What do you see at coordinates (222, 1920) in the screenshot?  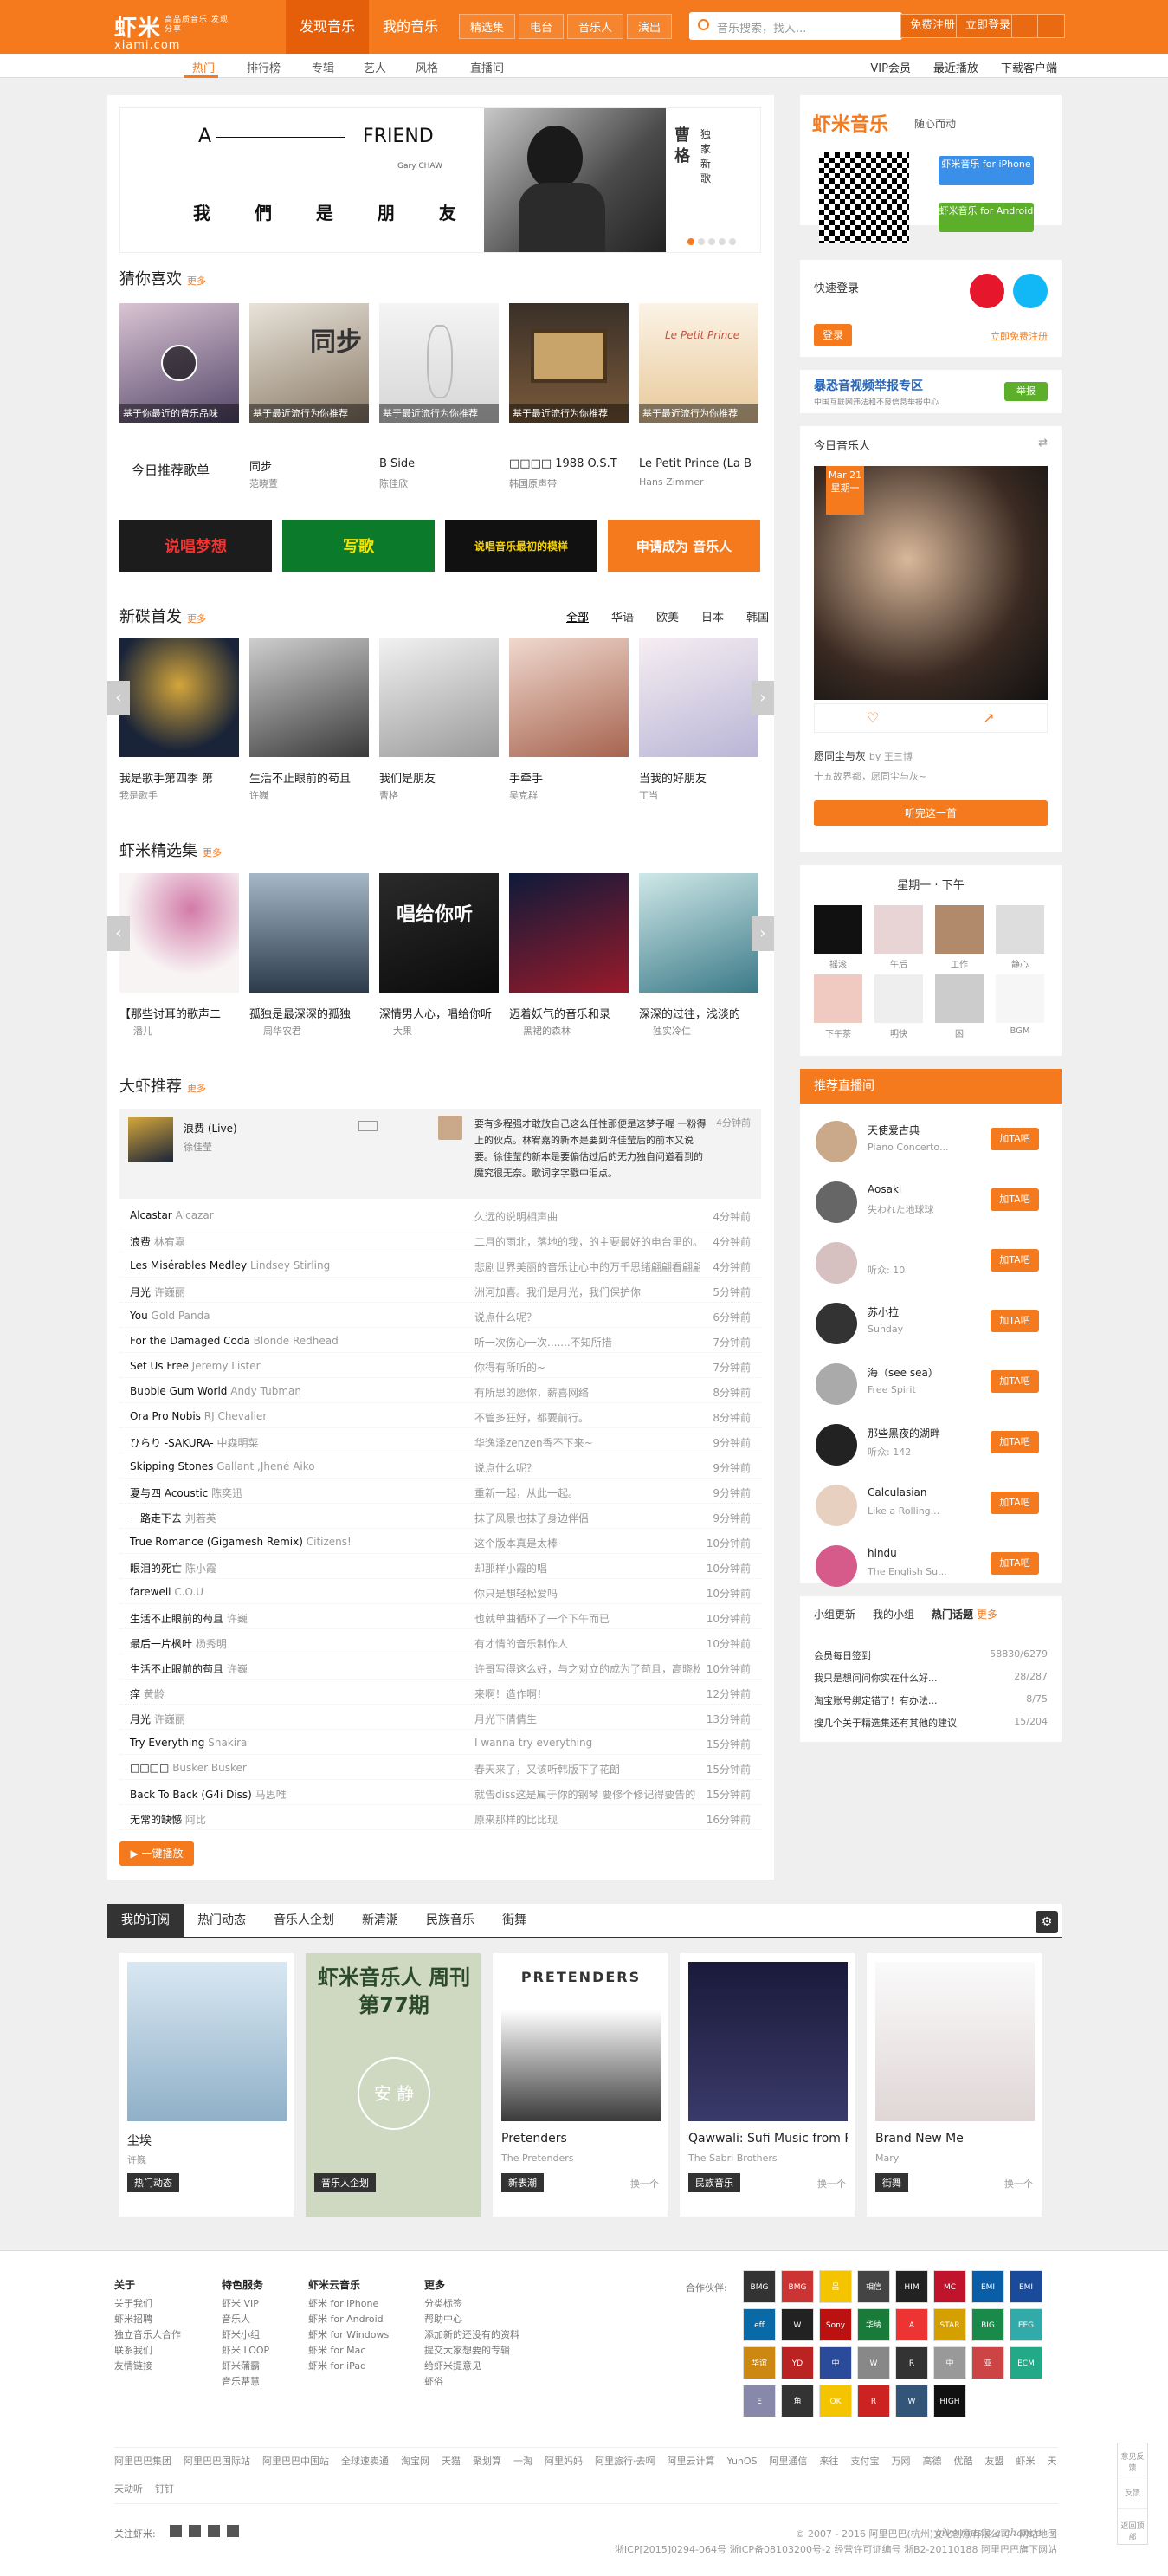 I see `tab-hot-activity: 热门动态` at bounding box center [222, 1920].